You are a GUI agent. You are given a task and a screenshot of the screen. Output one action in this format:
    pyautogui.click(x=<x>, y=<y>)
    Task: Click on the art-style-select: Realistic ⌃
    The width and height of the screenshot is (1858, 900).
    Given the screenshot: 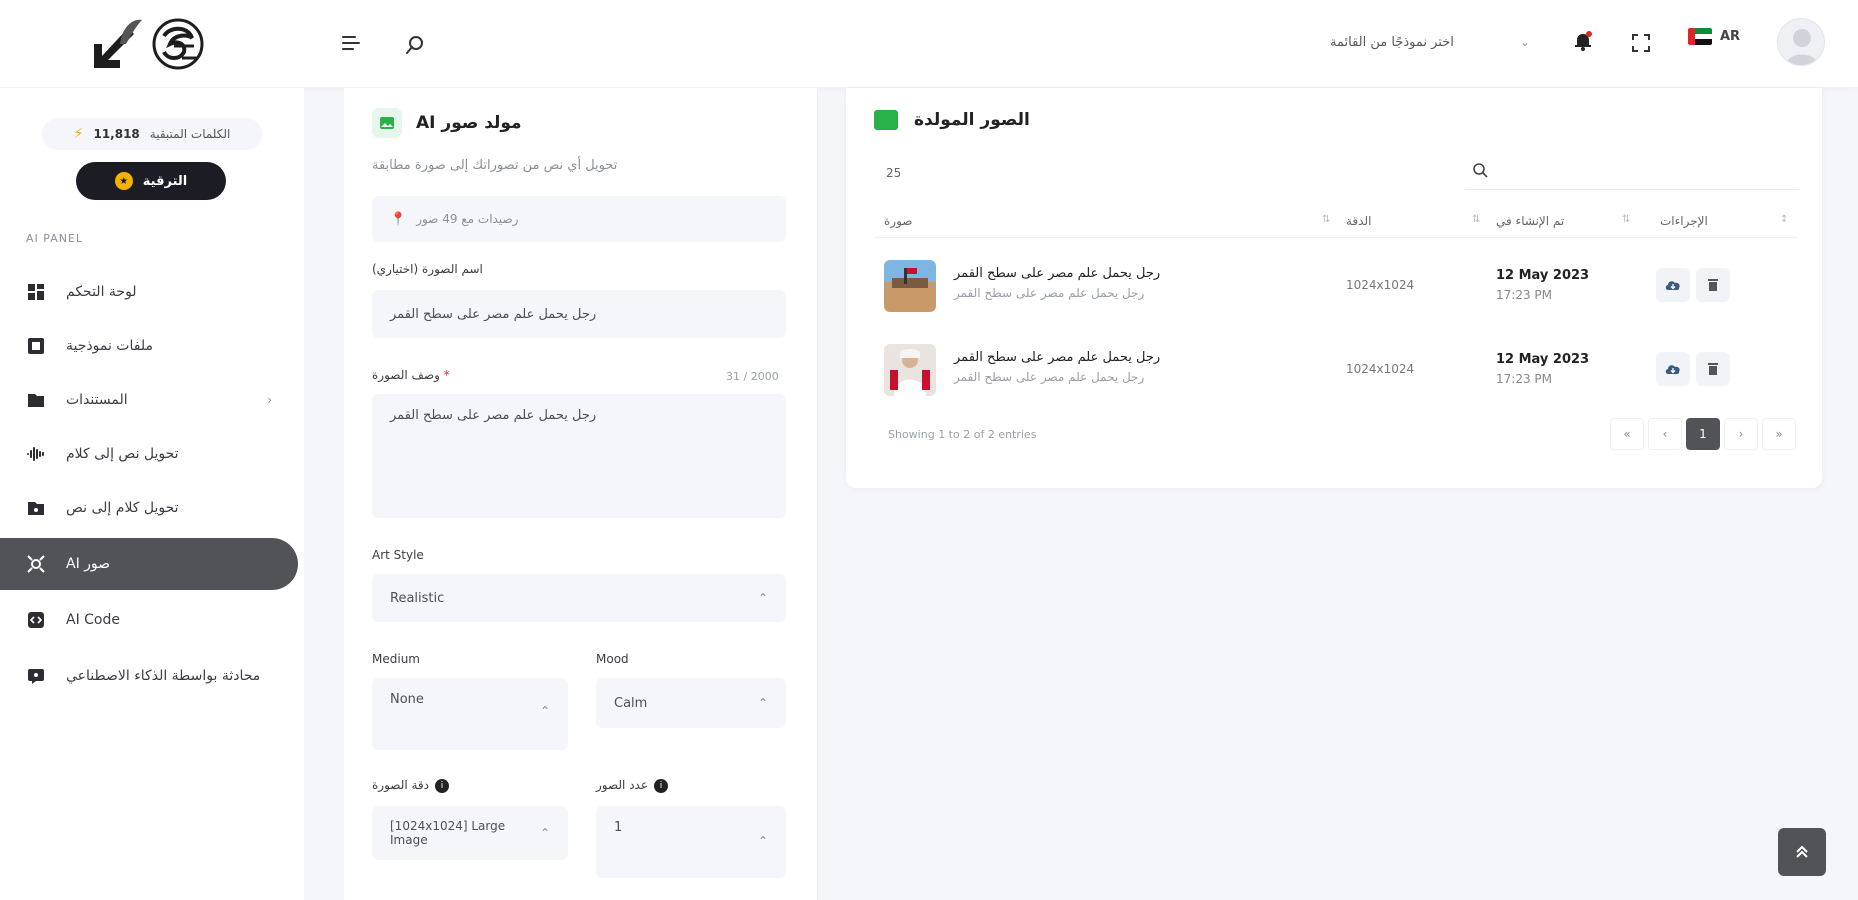 What is the action you would take?
    pyautogui.click(x=579, y=598)
    